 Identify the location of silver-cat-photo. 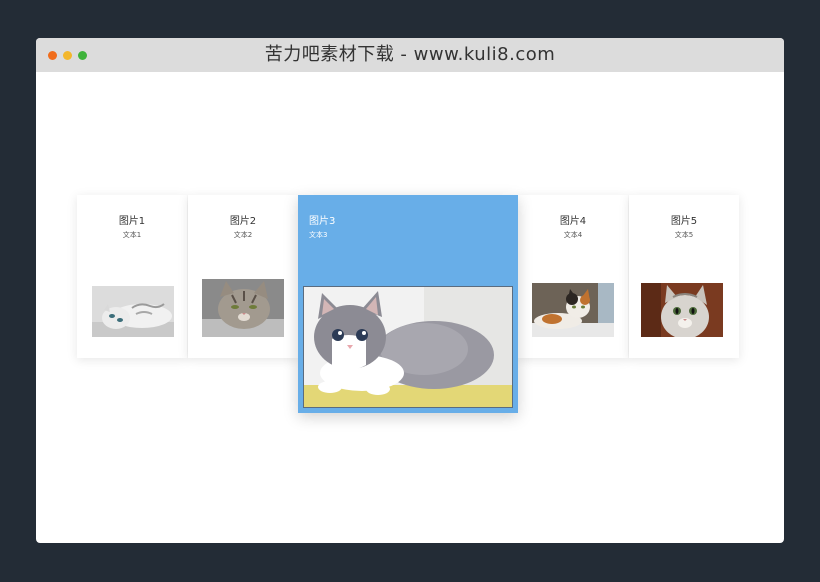
(682, 310).